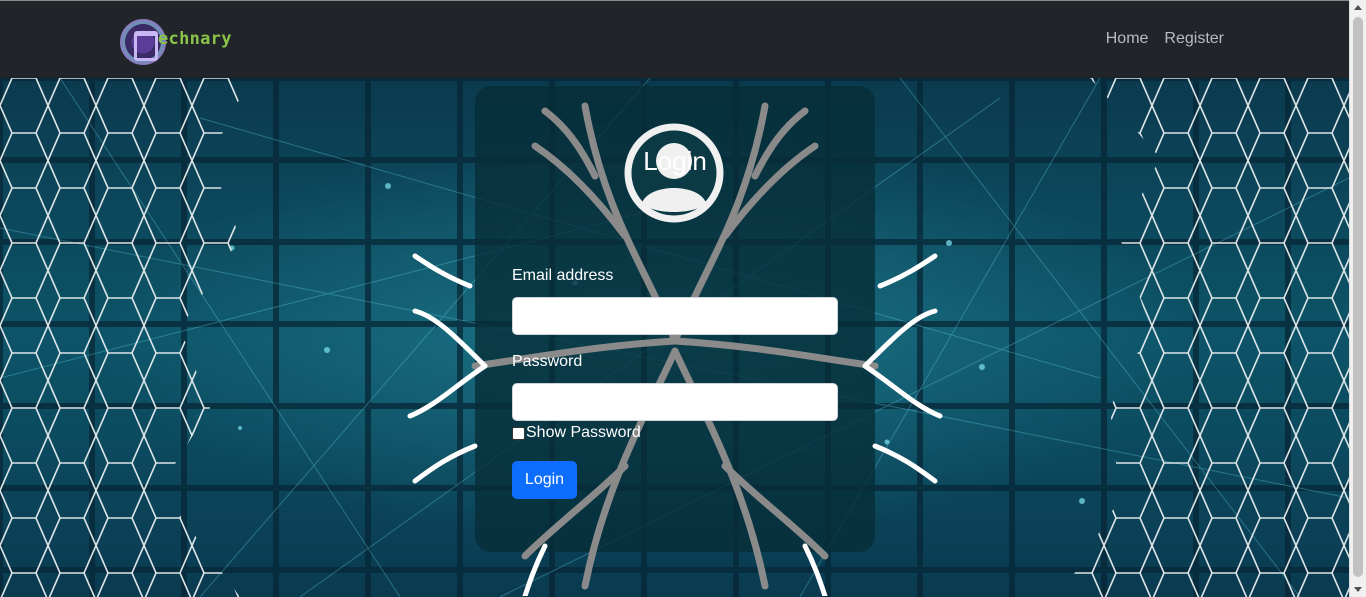 The image size is (1366, 597). Describe the element at coordinates (675, 402) in the screenshot. I see `password-input` at that location.